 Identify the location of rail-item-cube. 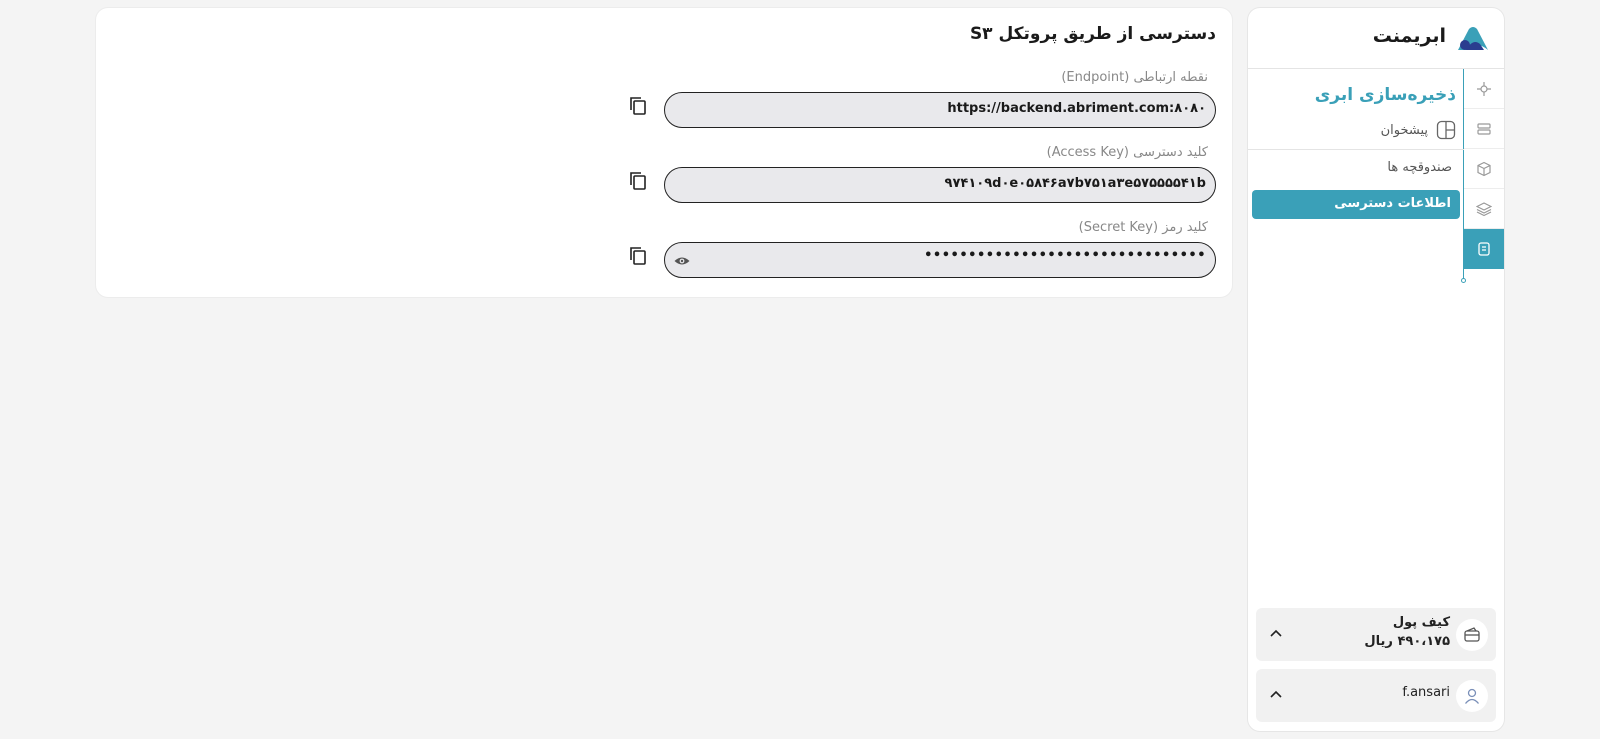
(1484, 169).